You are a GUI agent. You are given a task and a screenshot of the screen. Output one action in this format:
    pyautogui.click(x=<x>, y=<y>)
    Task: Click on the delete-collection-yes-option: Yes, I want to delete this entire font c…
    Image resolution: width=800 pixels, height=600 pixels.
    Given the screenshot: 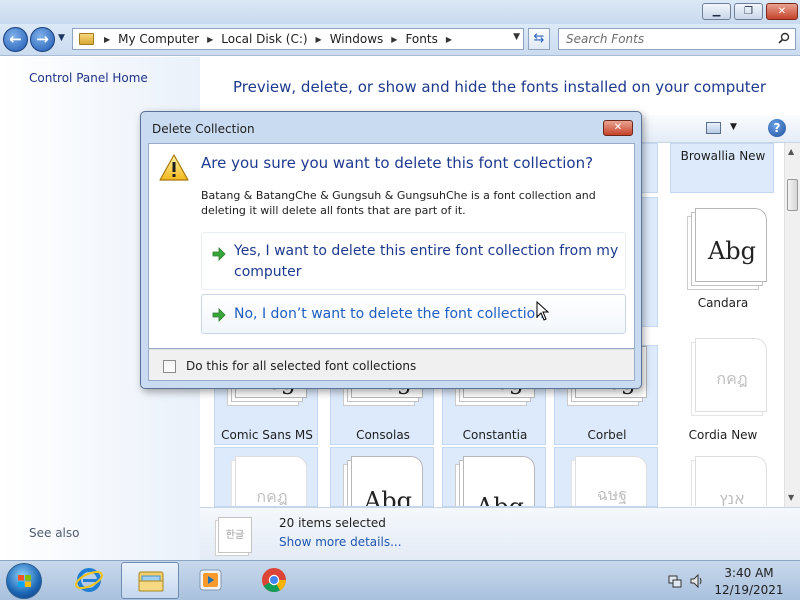 What is the action you would take?
    pyautogui.click(x=413, y=261)
    